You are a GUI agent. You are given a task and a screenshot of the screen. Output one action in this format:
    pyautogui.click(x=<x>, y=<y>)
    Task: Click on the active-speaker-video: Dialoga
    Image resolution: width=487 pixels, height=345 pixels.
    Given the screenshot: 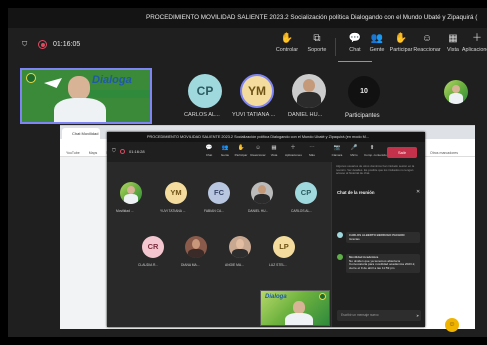 What is the action you would take?
    pyautogui.click(x=86, y=96)
    